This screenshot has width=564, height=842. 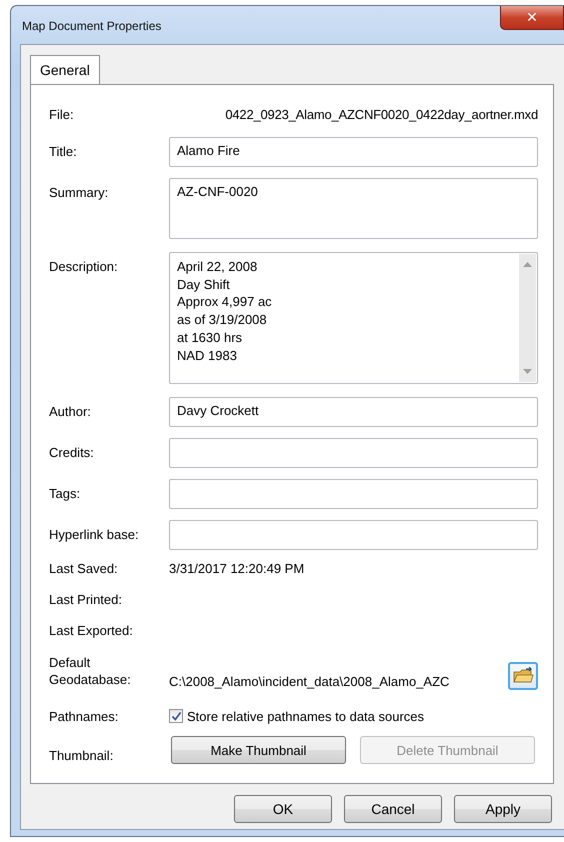 I want to click on thumbnail-button: Make Thumbnail, so click(x=258, y=750).